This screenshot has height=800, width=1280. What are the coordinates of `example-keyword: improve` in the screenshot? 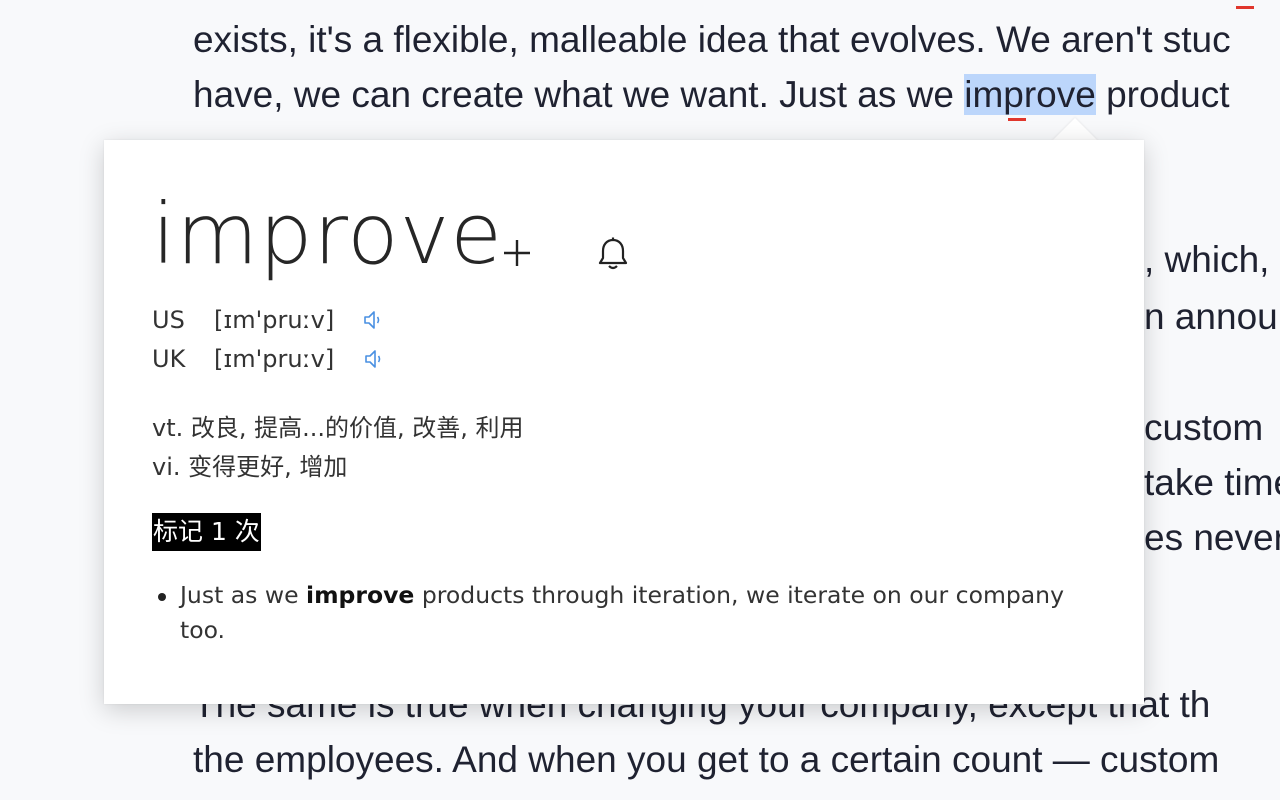 It's located at (360, 595).